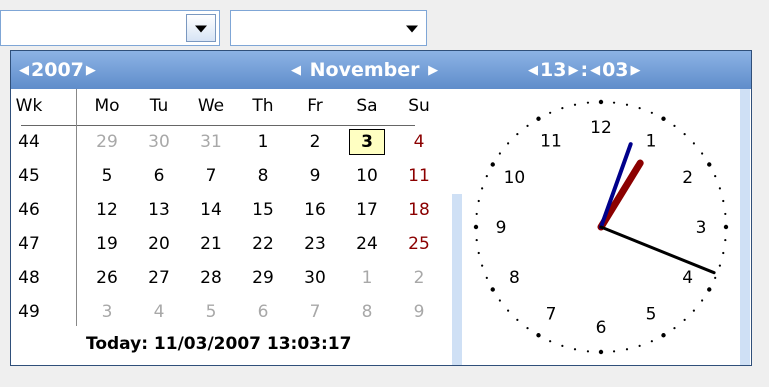 The width and height of the screenshot is (769, 387). What do you see at coordinates (107, 244) in the screenshot?
I see `day-cell: 19` at bounding box center [107, 244].